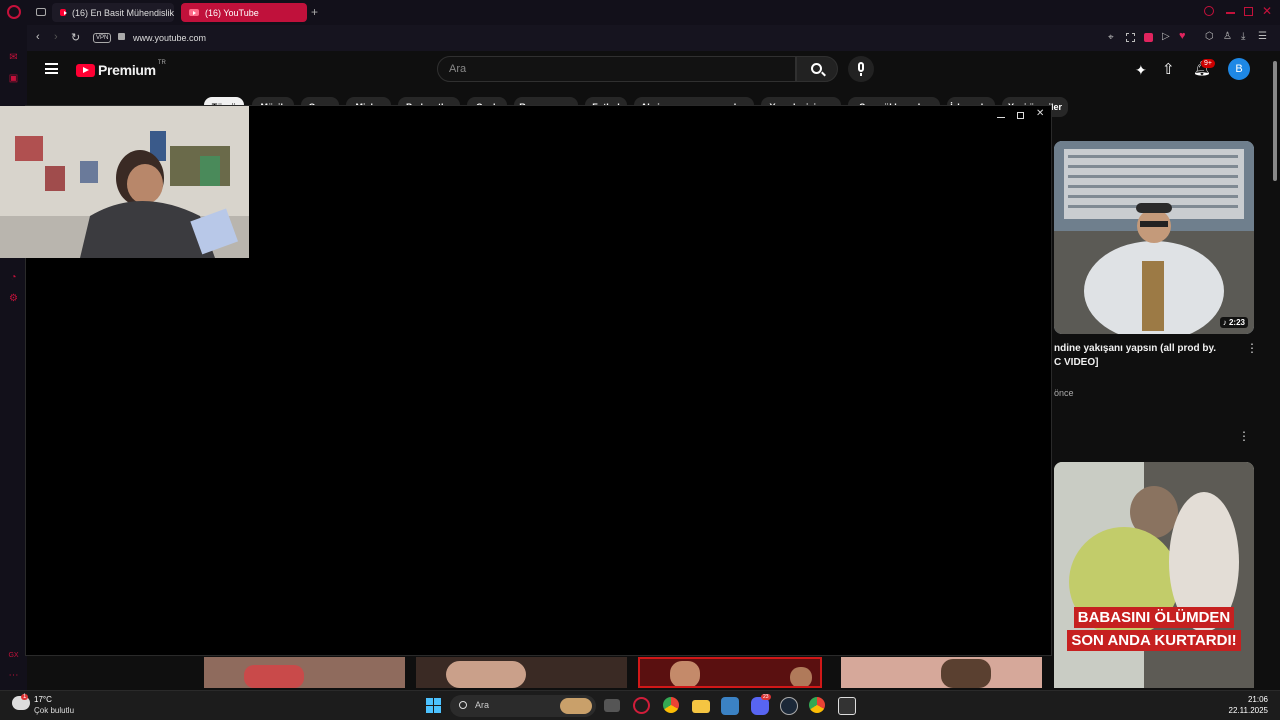 The image size is (1280, 720). Describe the element at coordinates (1258, 699) in the screenshot. I see `clock-time: 21:06` at that location.